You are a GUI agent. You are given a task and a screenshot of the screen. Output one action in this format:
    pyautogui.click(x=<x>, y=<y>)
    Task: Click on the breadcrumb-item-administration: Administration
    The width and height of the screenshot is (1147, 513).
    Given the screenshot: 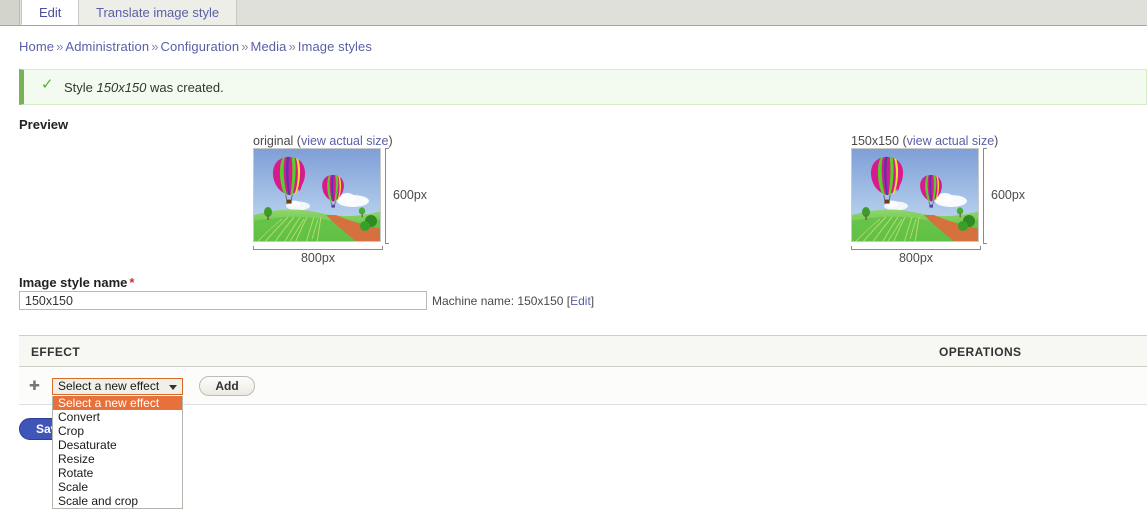 What is the action you would take?
    pyautogui.click(x=107, y=46)
    